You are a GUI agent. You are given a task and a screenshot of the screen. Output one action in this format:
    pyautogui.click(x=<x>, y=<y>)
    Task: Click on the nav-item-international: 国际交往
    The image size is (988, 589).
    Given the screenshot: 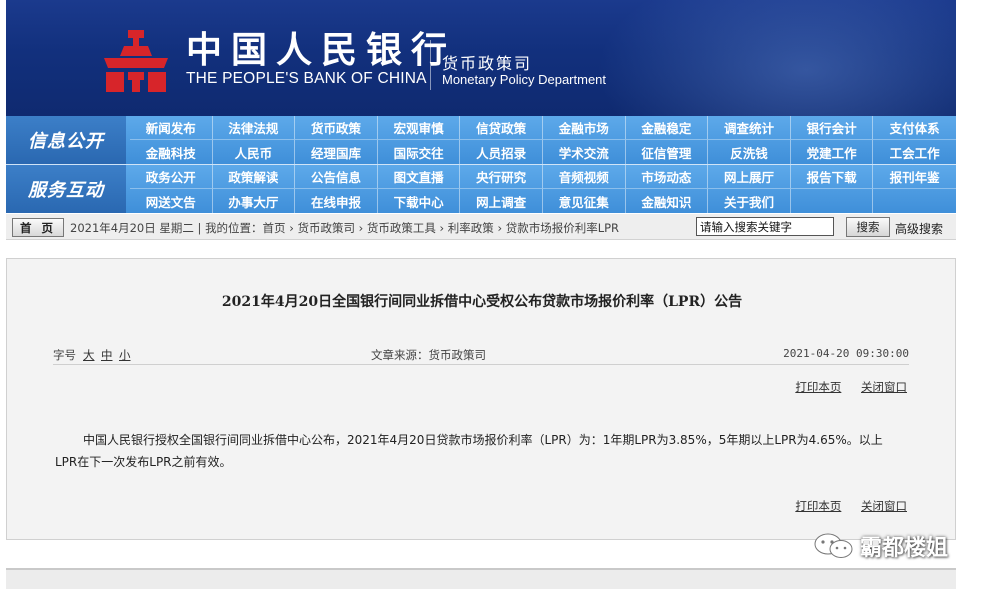 What is the action you would take?
    pyautogui.click(x=419, y=152)
    